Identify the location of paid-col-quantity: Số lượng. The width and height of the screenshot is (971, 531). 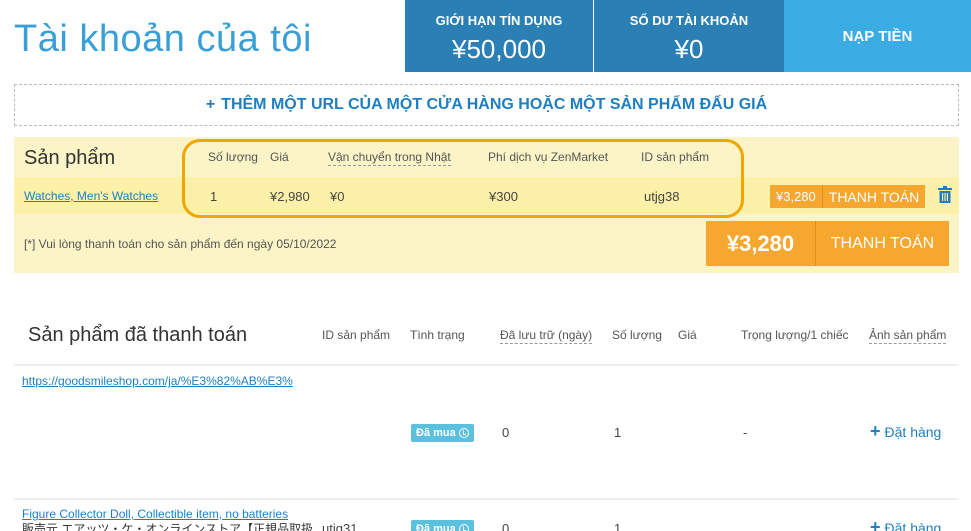
(637, 335).